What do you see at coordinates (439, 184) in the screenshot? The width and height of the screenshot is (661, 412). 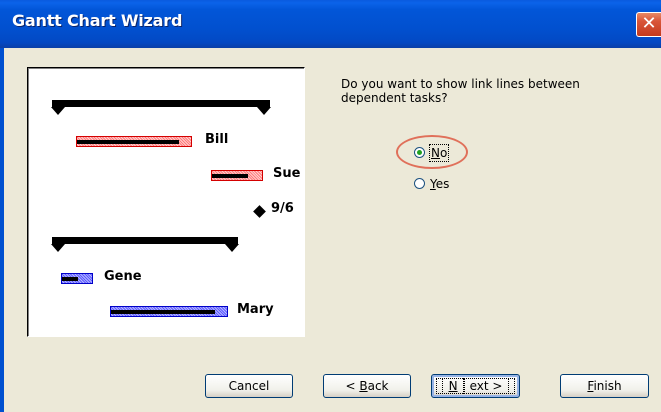 I see `radio-label-yes: Yes` at bounding box center [439, 184].